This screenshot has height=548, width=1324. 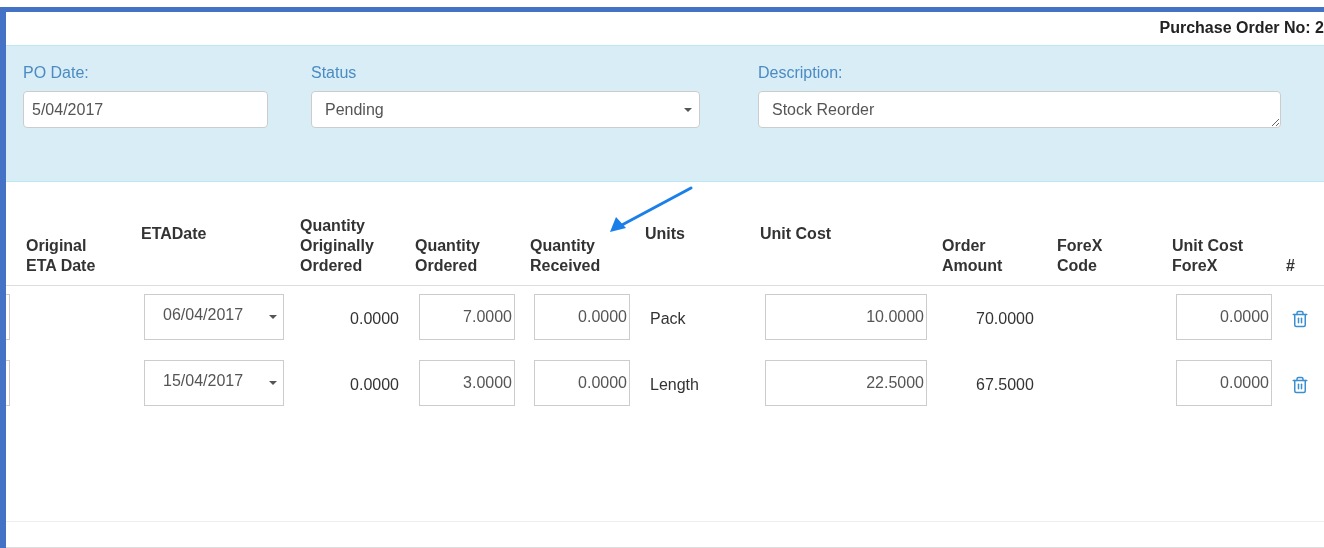 What do you see at coordinates (174, 234) in the screenshot?
I see `column-header: ETADate` at bounding box center [174, 234].